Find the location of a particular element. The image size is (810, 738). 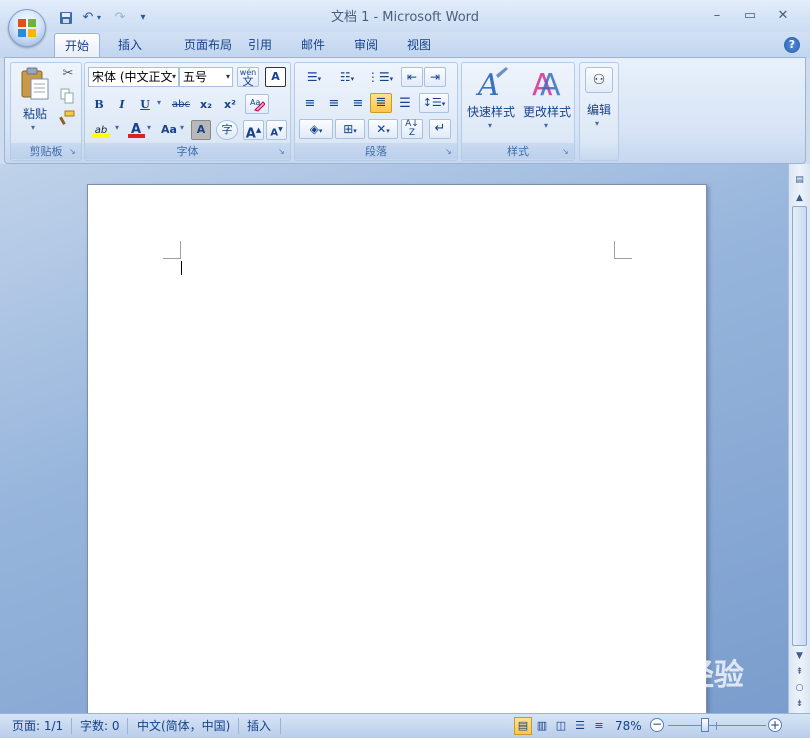

draft-view-icon: ≡ is located at coordinates (599, 726).